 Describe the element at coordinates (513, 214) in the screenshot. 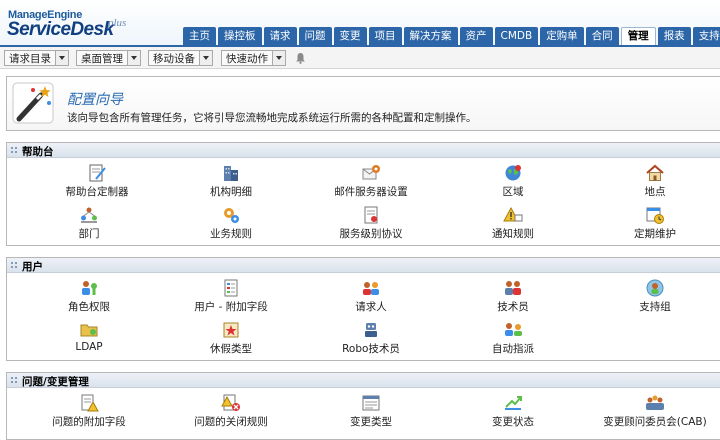

I see `notification-icon` at that location.